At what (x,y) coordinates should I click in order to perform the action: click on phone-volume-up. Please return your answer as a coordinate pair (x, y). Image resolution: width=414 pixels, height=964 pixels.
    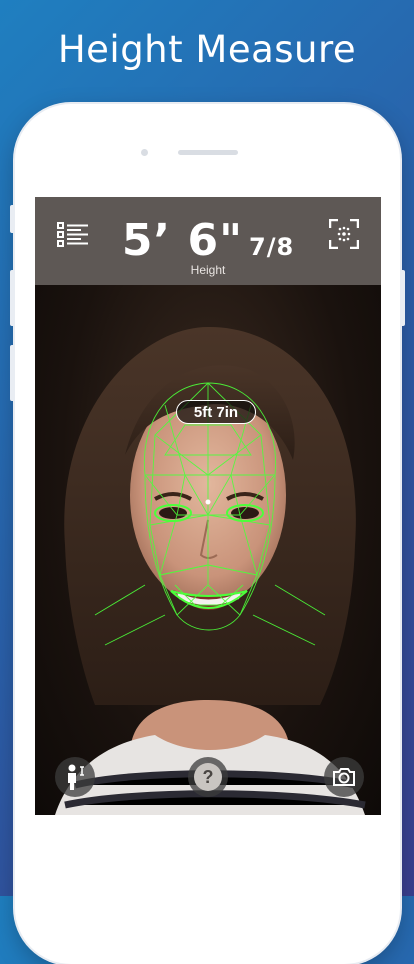
    Looking at the image, I should click on (12, 298).